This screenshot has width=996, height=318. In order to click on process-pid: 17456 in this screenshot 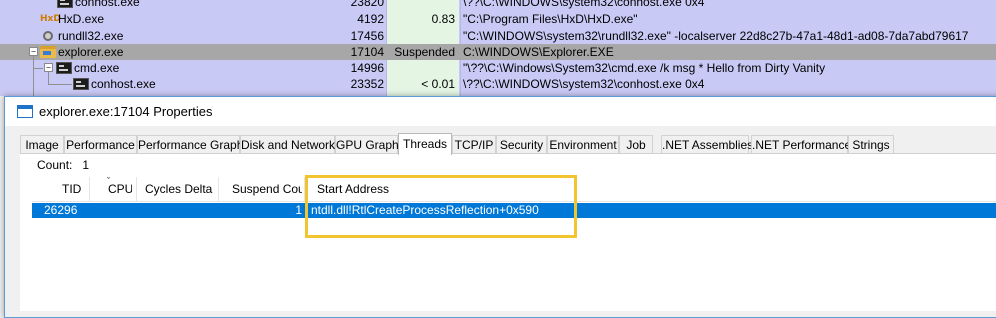, I will do `click(367, 36)`.